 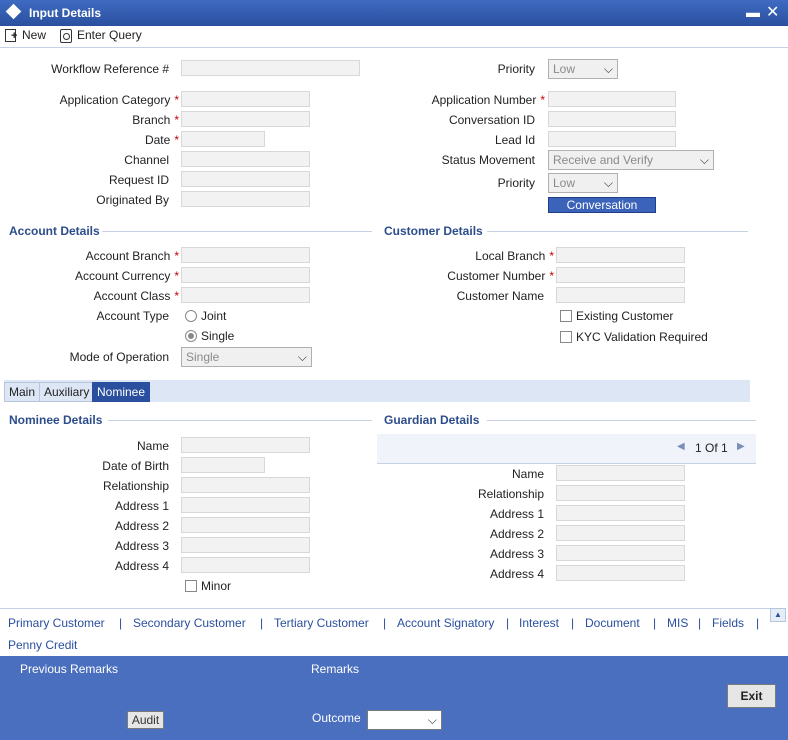 I want to click on guardian-address3-field, so click(x=620, y=553).